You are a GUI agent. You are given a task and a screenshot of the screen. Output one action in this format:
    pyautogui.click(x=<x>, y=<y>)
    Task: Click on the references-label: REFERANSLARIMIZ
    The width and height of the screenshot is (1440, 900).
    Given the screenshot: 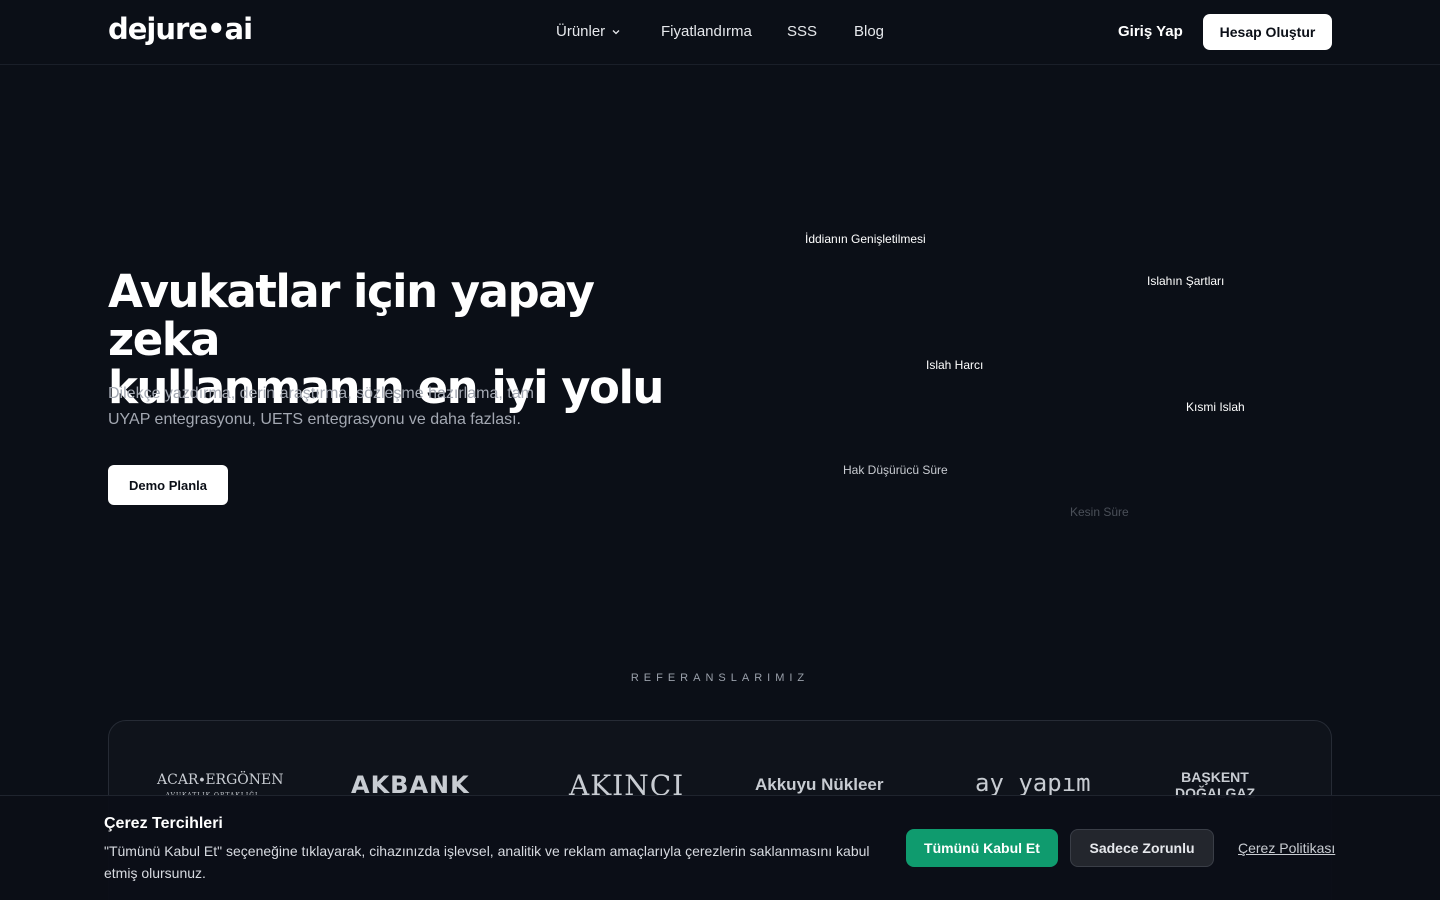 What is the action you would take?
    pyautogui.click(x=720, y=678)
    